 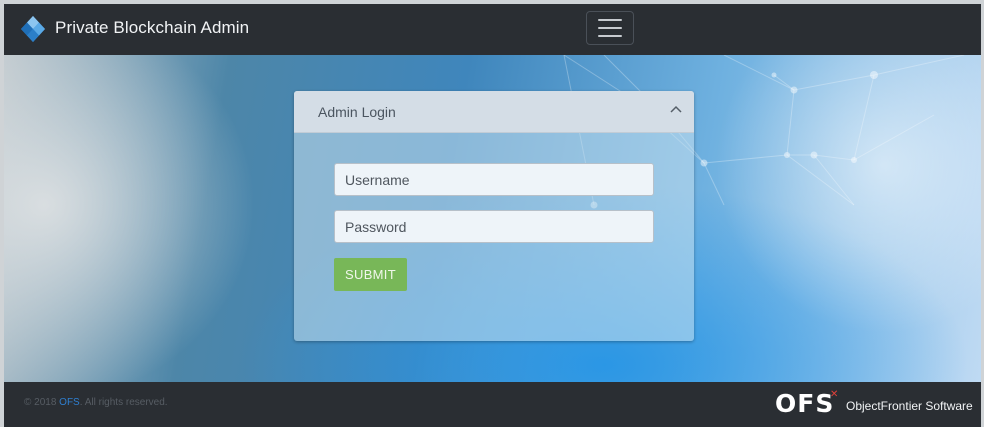 What do you see at coordinates (676, 109) in the screenshot?
I see `chevron-up-icon` at bounding box center [676, 109].